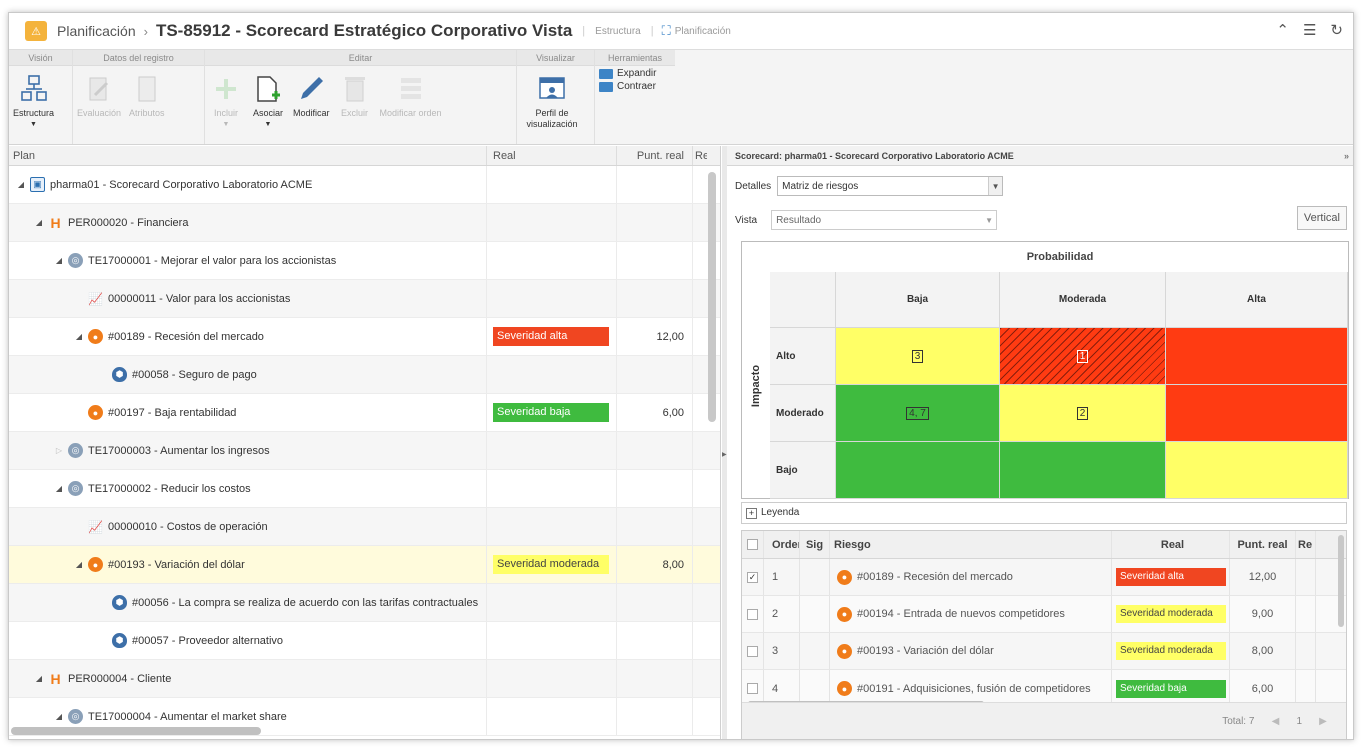 The width and height of the screenshot is (1362, 748). Describe the element at coordinates (364, 489) in the screenshot. I see `tree-row: ◢ ◎ TE17000002 - Reducir los costos` at that location.